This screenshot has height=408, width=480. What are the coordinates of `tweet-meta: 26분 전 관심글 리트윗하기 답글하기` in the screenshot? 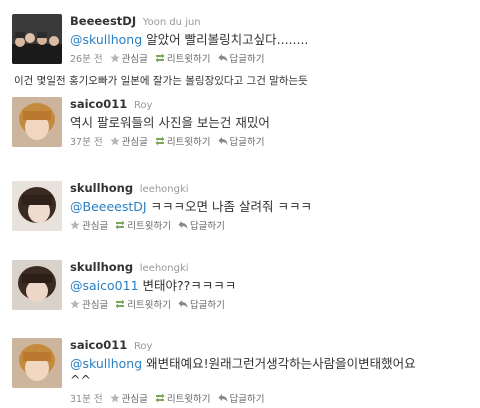 It's located at (270, 58).